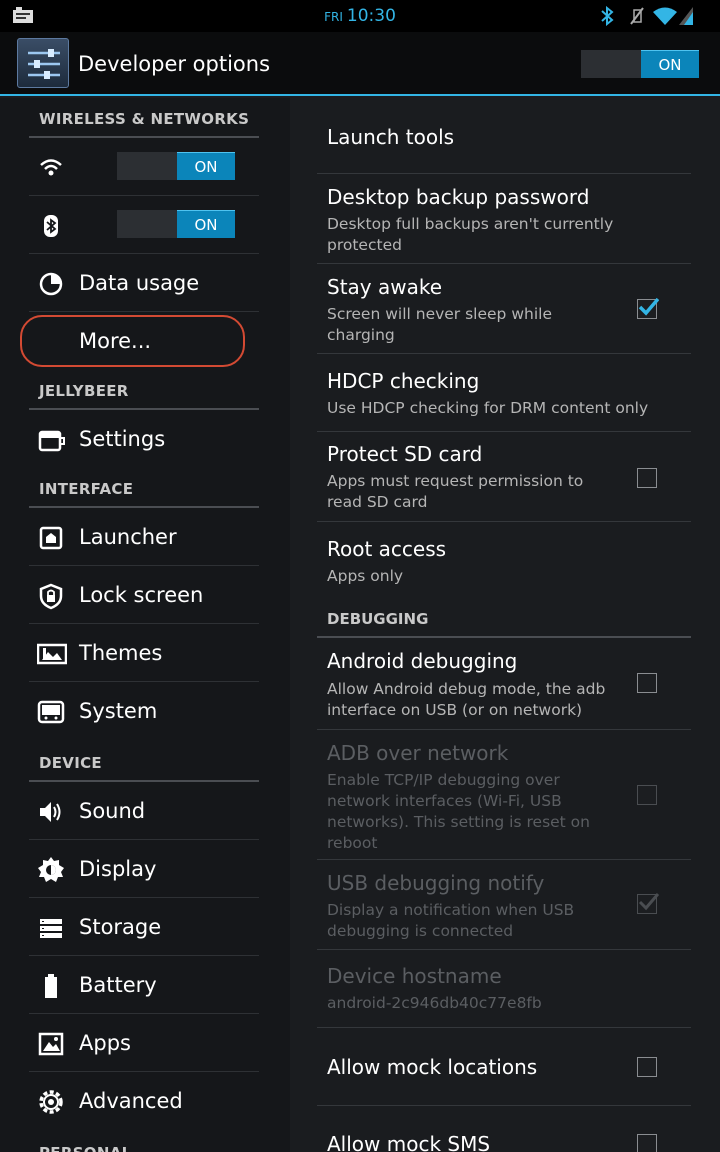 The height and width of the screenshot is (1152, 720). Describe the element at coordinates (51, 1044) in the screenshot. I see `apps-icon` at that location.